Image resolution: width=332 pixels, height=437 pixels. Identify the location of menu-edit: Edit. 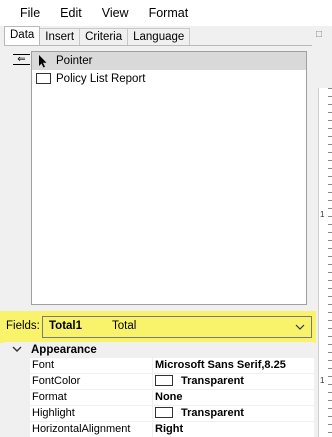
(71, 13).